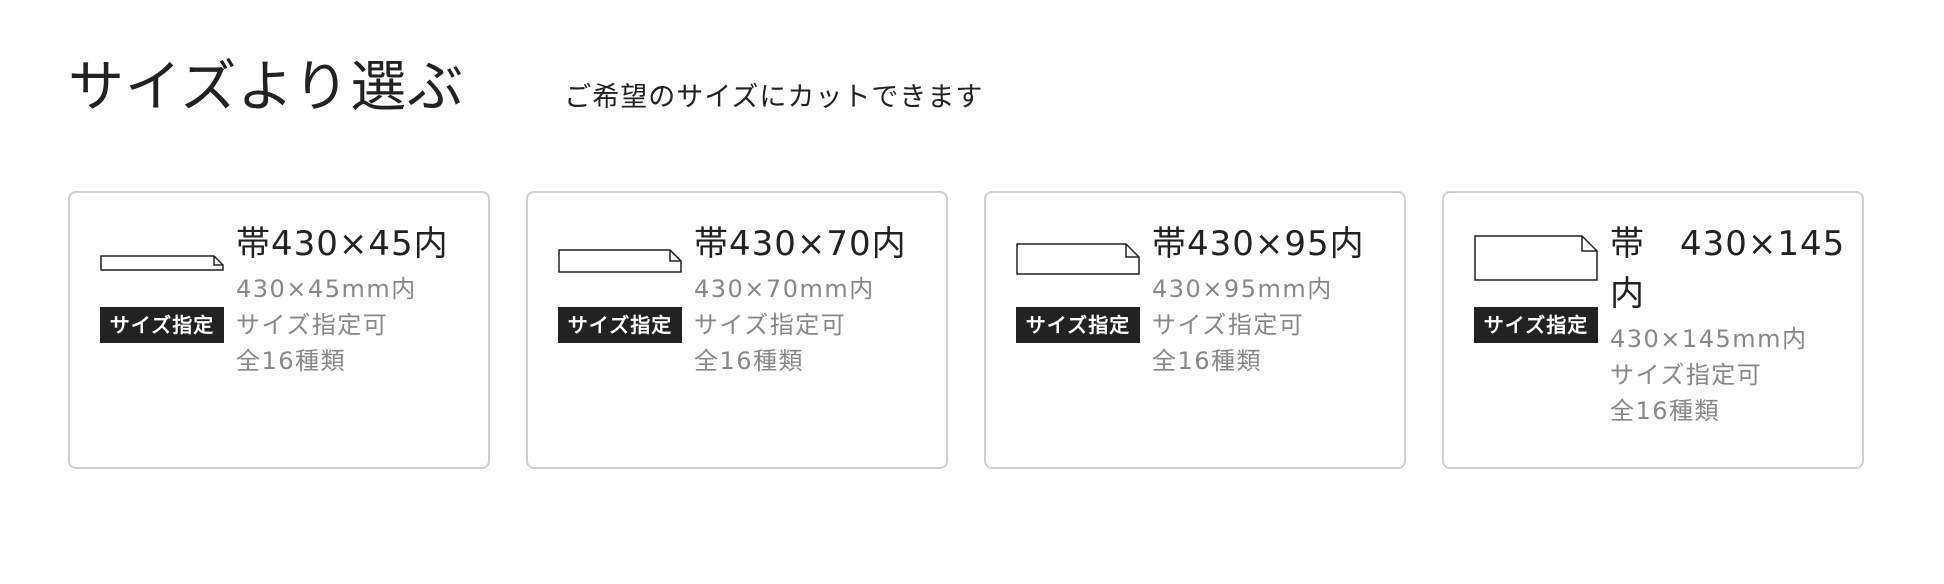  Describe the element at coordinates (774, 97) in the screenshot. I see `page-subtitle: ご希望のサイズにカットできます` at that location.